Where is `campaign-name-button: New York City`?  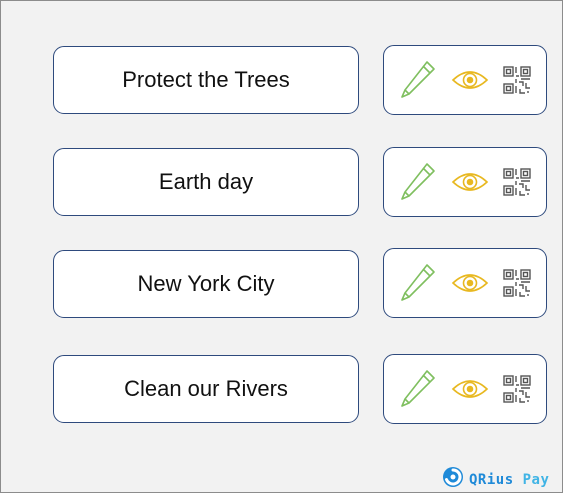
campaign-name-button: New York City is located at coordinates (206, 284).